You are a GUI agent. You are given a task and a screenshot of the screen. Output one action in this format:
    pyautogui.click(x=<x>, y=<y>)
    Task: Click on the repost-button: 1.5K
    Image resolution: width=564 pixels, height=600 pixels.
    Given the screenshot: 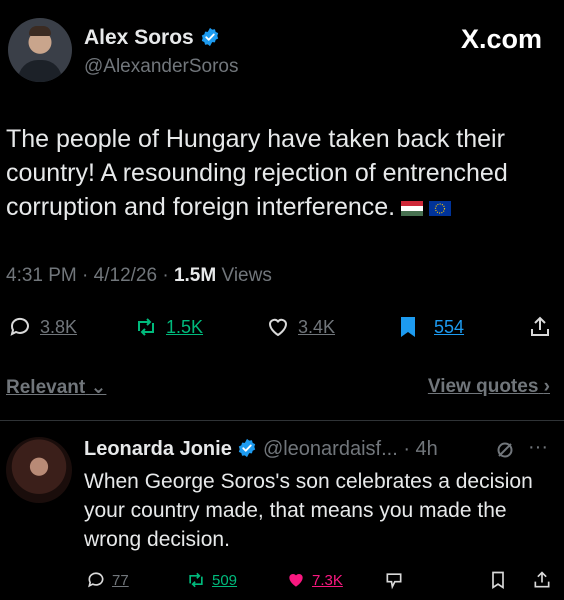 What is the action you would take?
    pyautogui.click(x=168, y=327)
    